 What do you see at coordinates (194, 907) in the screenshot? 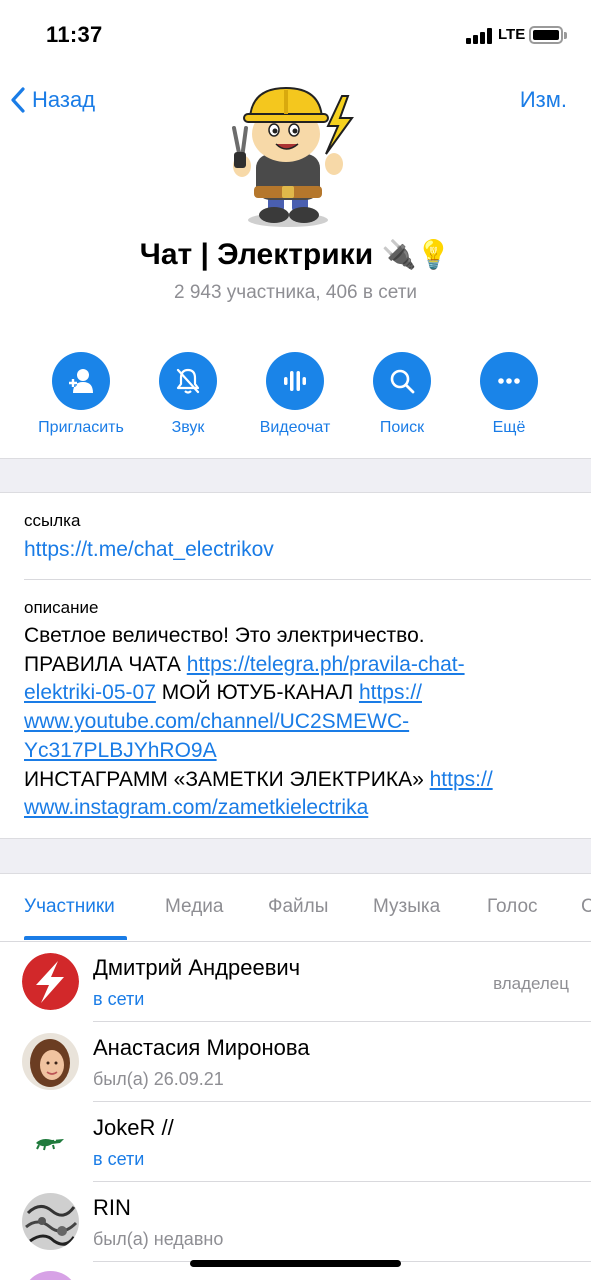
I see `tab-media: Медиа` at bounding box center [194, 907].